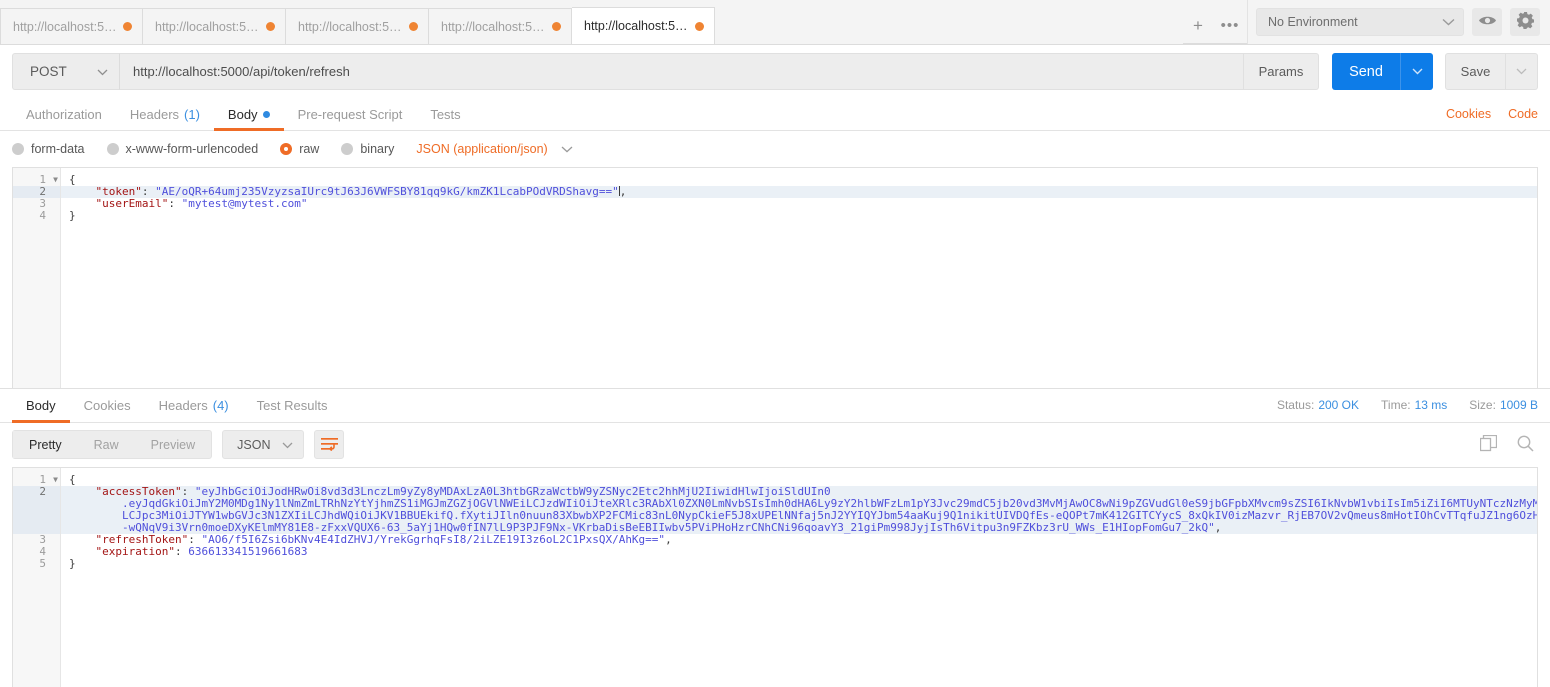 The height and width of the screenshot is (687, 1550). What do you see at coordinates (248, 551) in the screenshot?
I see `code-token: 636613341519661683` at bounding box center [248, 551].